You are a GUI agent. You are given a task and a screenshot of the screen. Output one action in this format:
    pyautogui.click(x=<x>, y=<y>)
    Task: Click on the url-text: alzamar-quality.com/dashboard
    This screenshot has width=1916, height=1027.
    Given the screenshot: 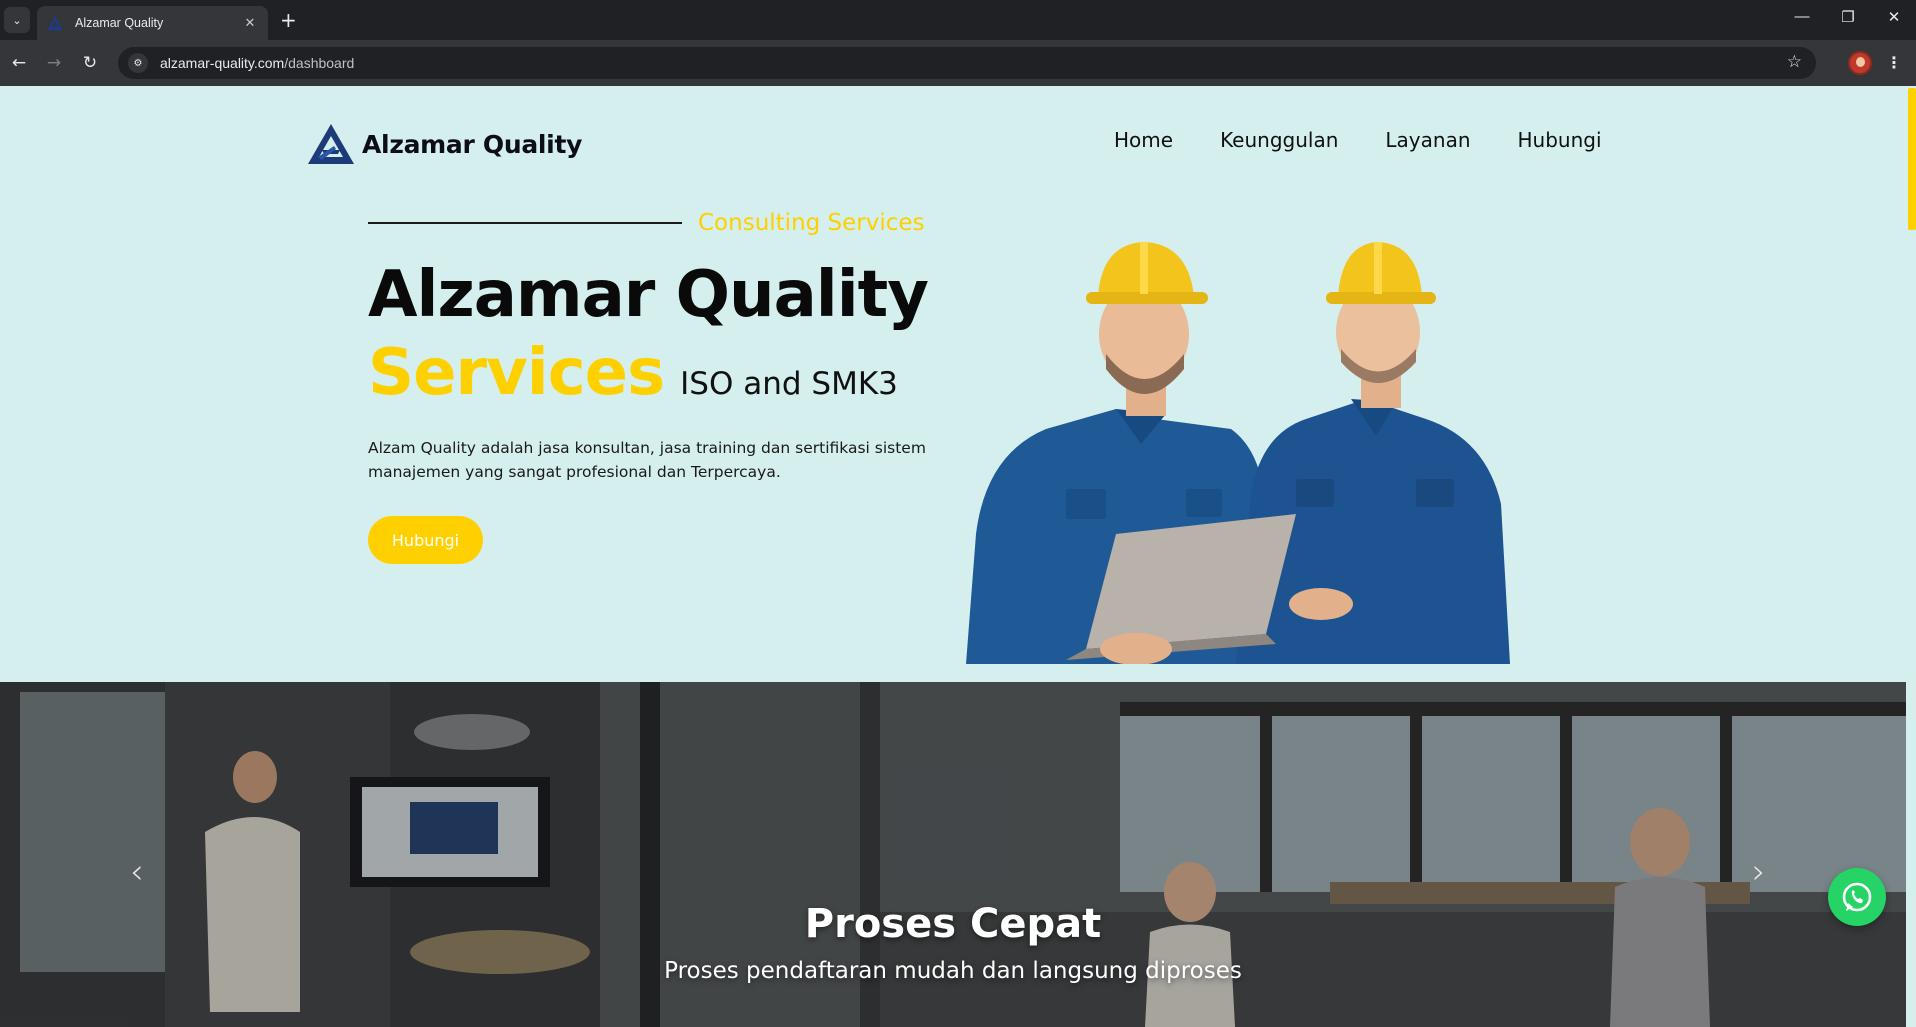 What is the action you would take?
    pyautogui.click(x=257, y=63)
    